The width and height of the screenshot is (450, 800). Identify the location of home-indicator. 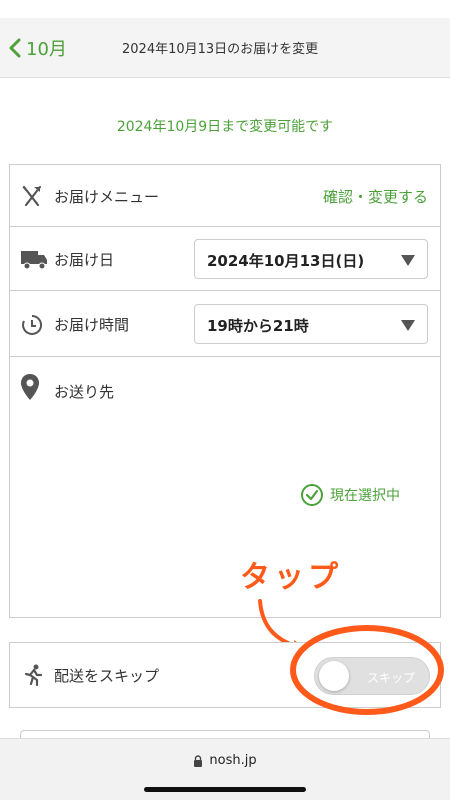
(225, 789).